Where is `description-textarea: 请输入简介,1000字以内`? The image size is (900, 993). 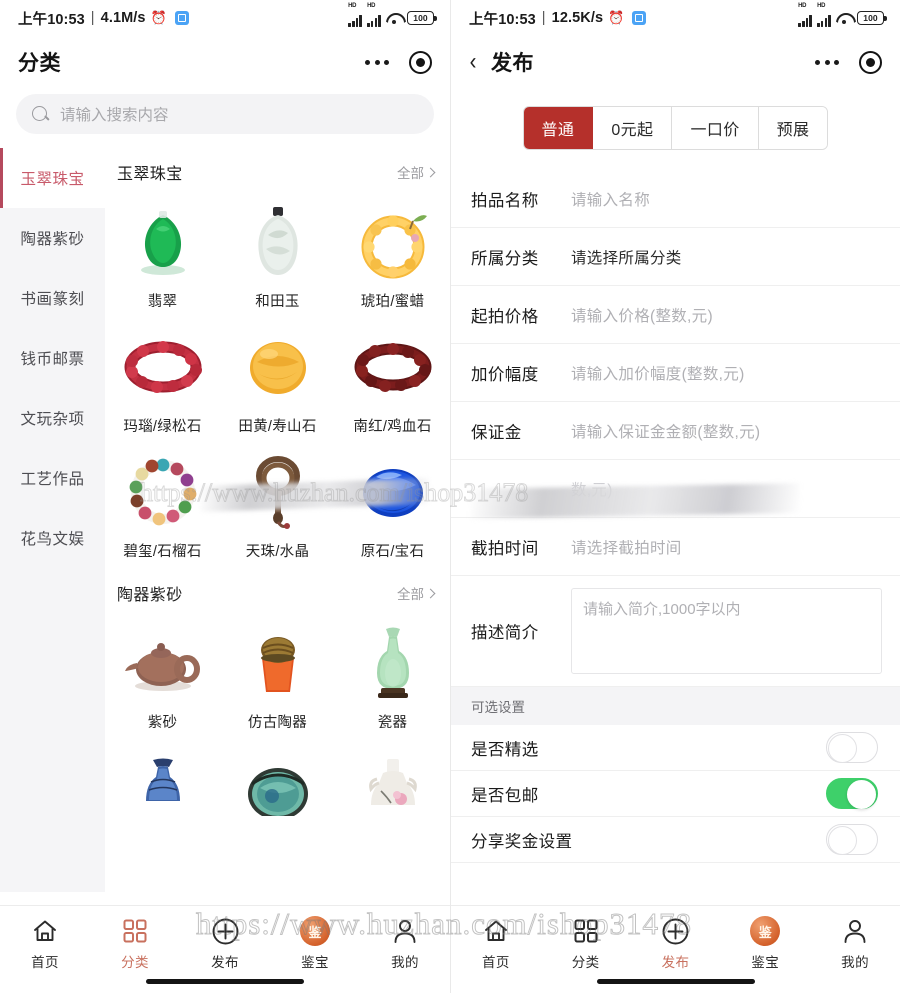
description-textarea: 请输入简介,1000字以内 is located at coordinates (726, 631).